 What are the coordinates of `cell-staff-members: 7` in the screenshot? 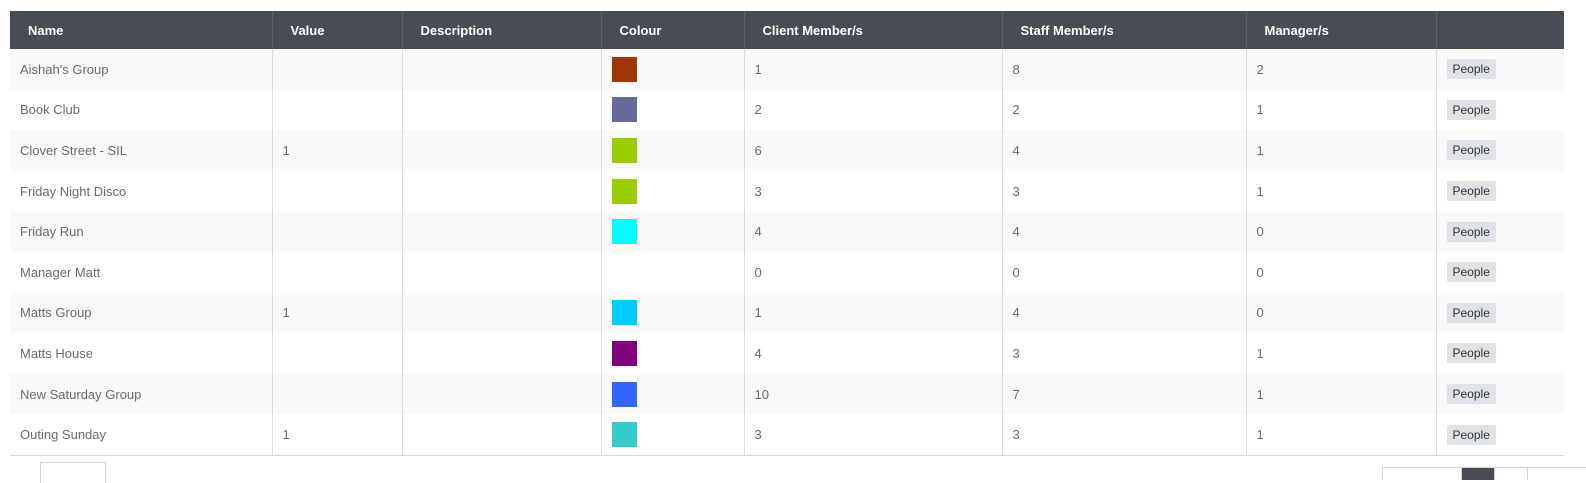 It's located at (1124, 394).